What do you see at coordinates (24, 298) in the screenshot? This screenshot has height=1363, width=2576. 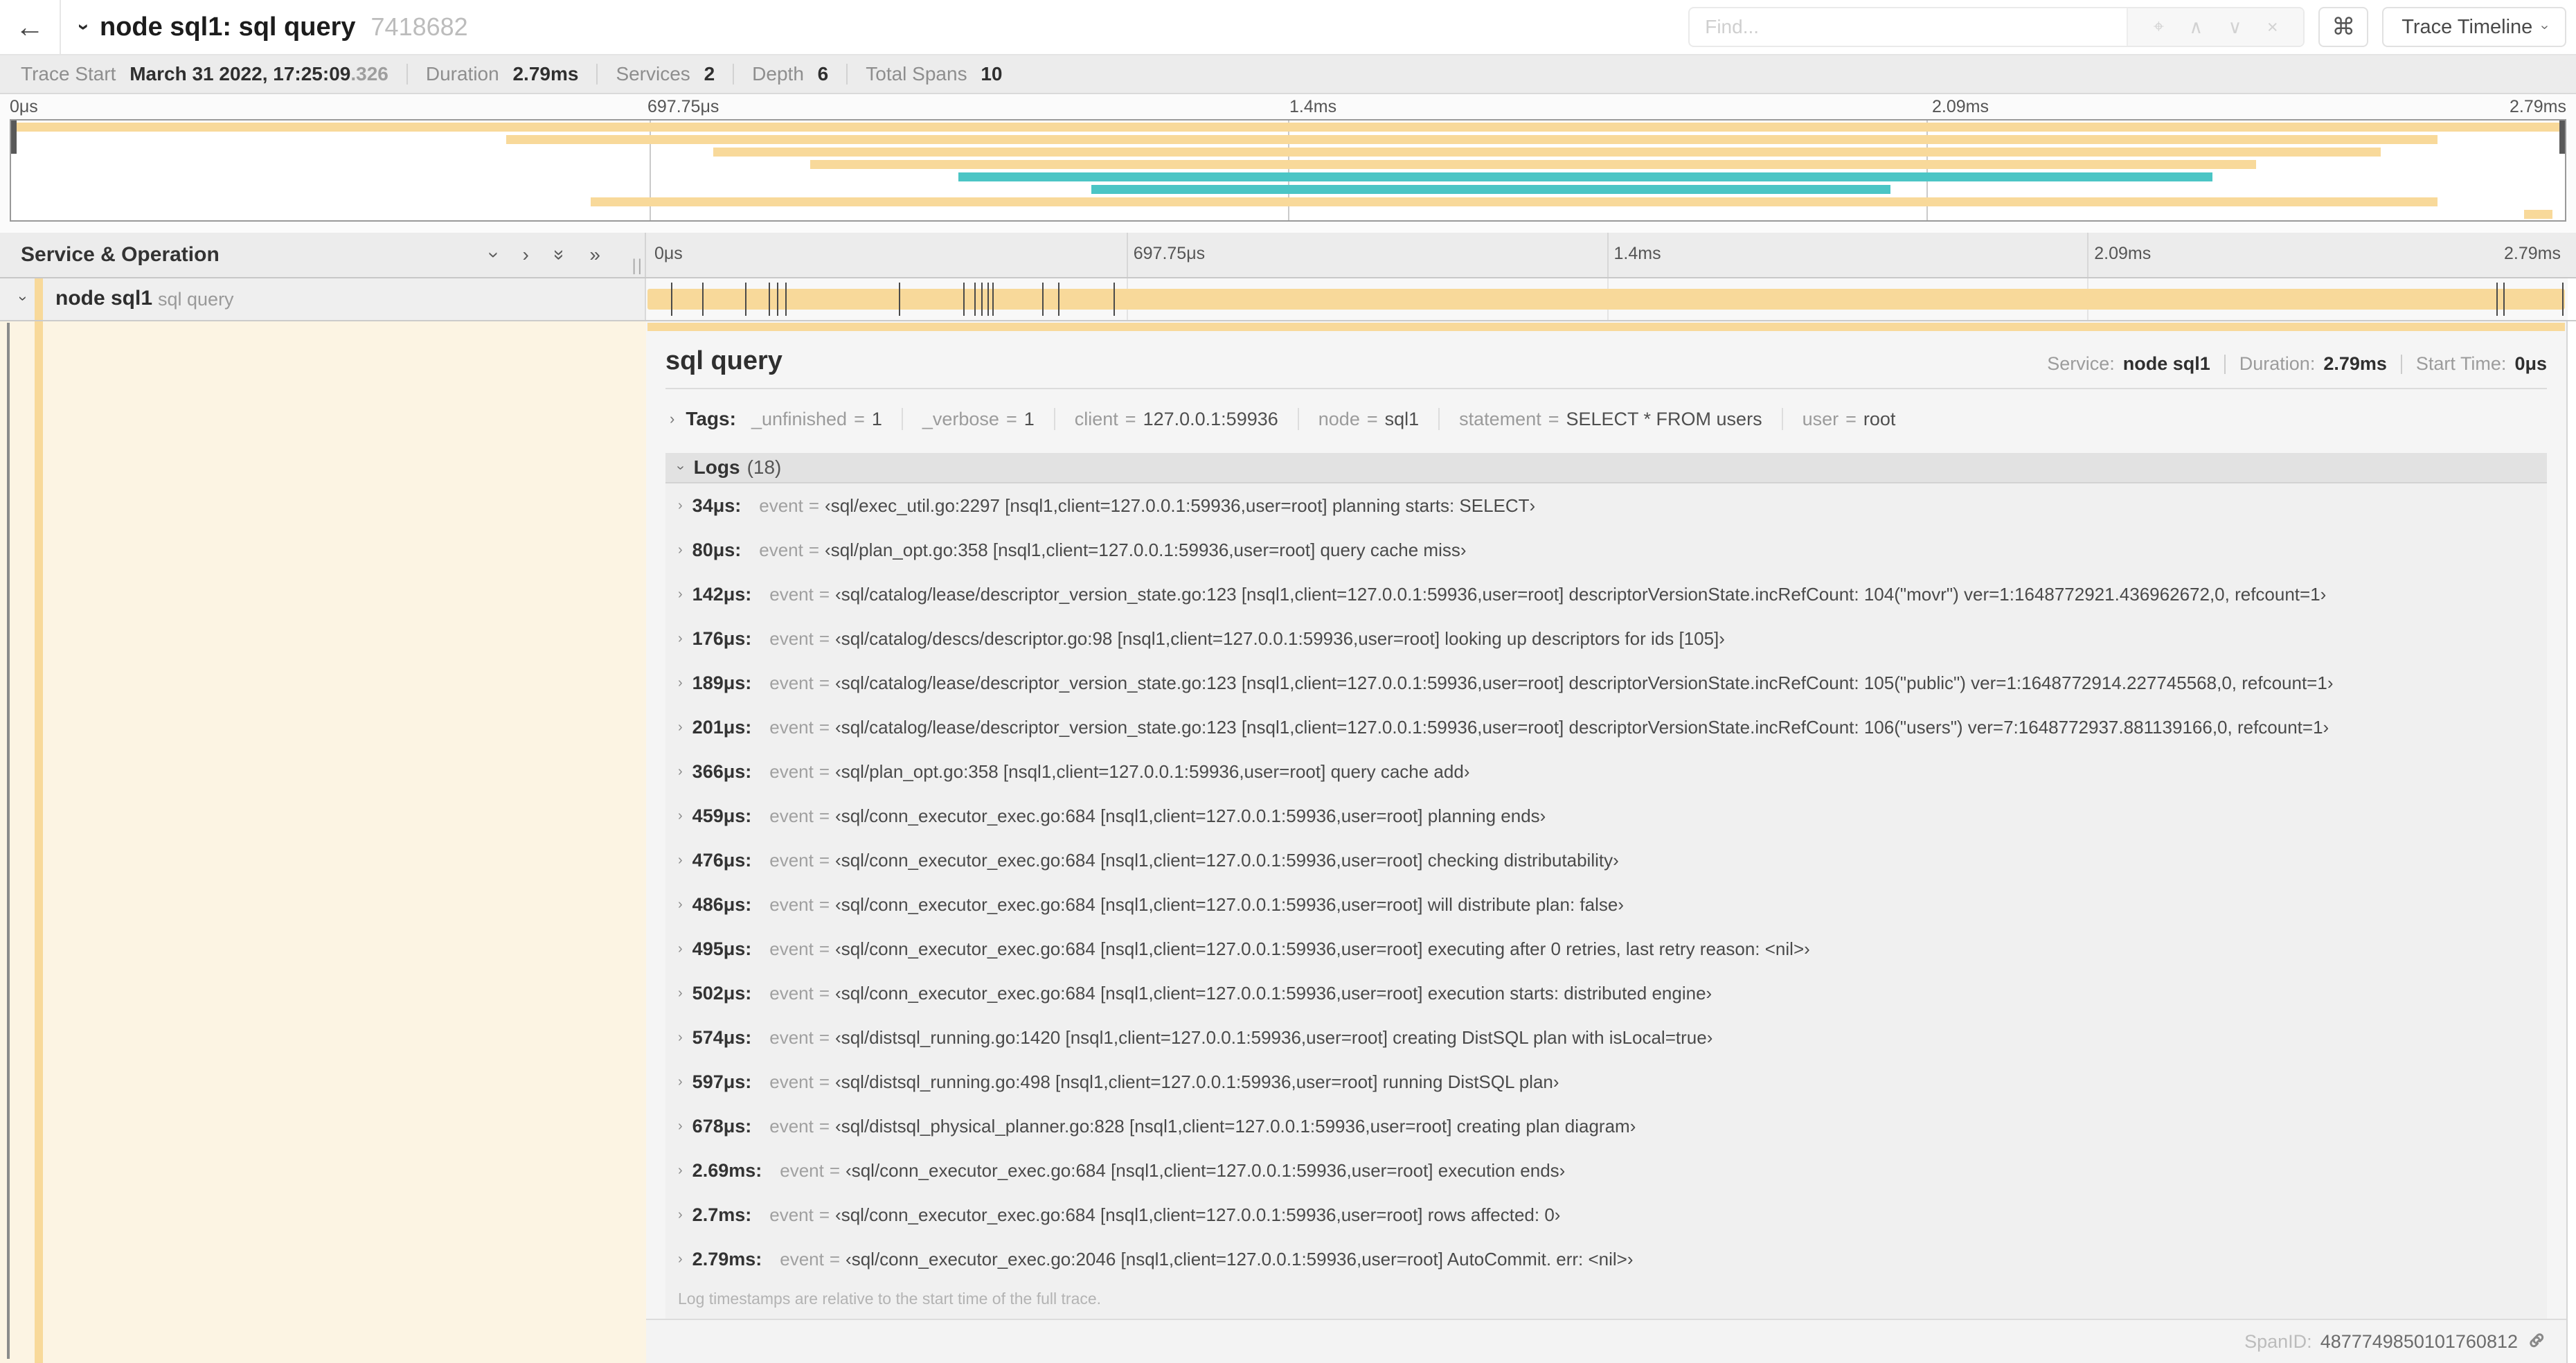 I see `span-collapse-chevron-down-icon: ›` at bounding box center [24, 298].